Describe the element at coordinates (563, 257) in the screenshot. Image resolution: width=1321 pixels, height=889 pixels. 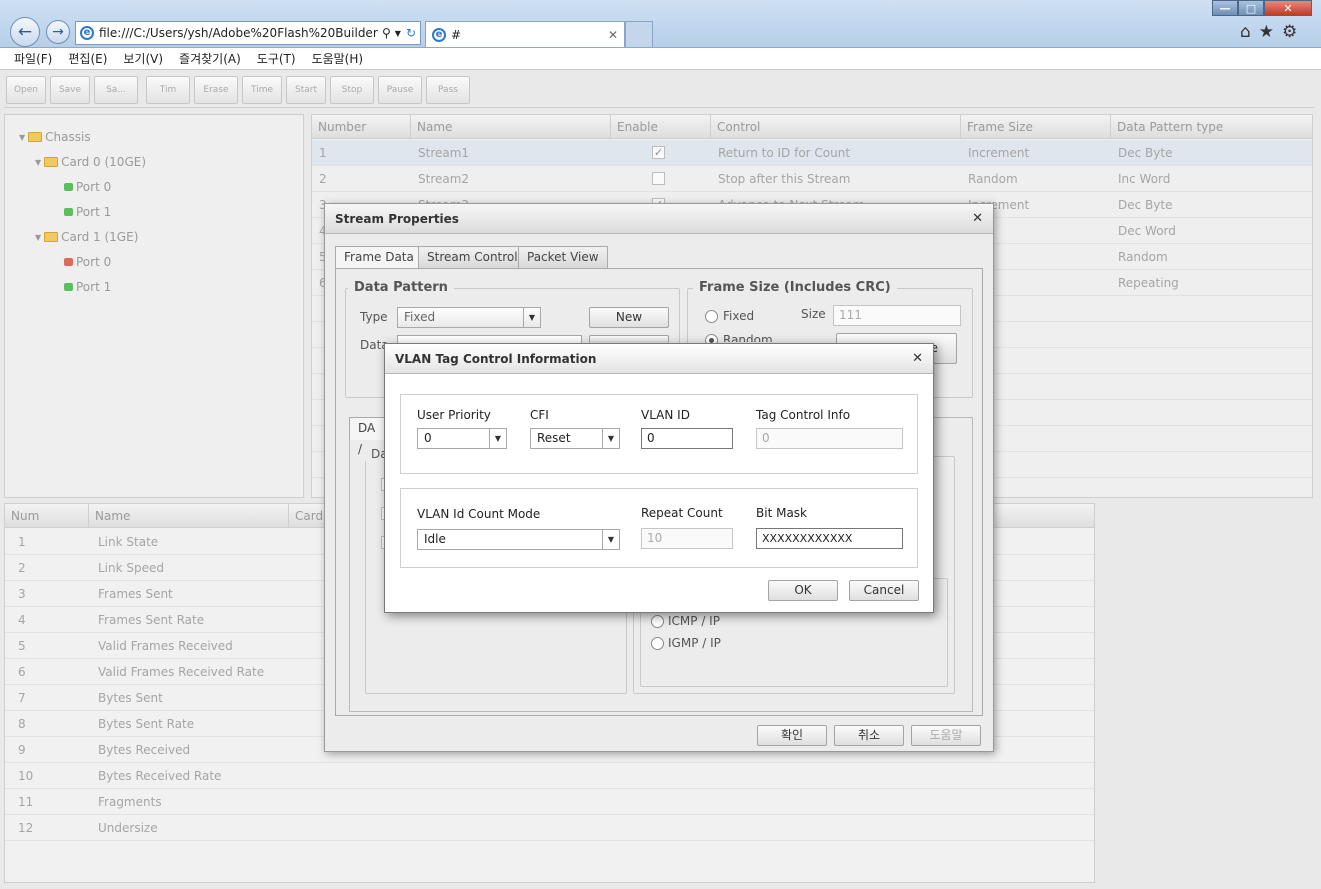
I see `tab-packet-view: Packet View` at that location.